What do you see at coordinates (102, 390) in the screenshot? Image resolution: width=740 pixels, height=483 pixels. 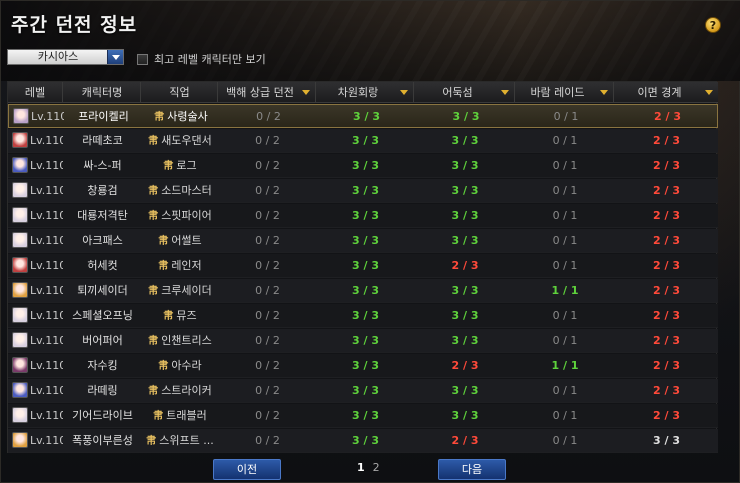 I see `character-name-cell: 라떼링` at bounding box center [102, 390].